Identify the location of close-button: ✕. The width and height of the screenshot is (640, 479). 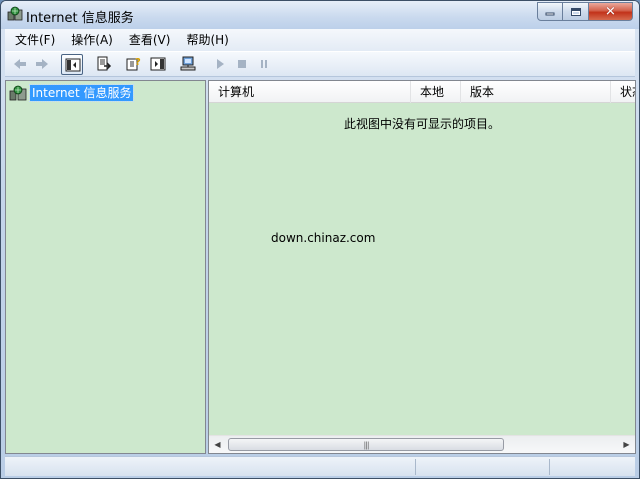
(611, 11).